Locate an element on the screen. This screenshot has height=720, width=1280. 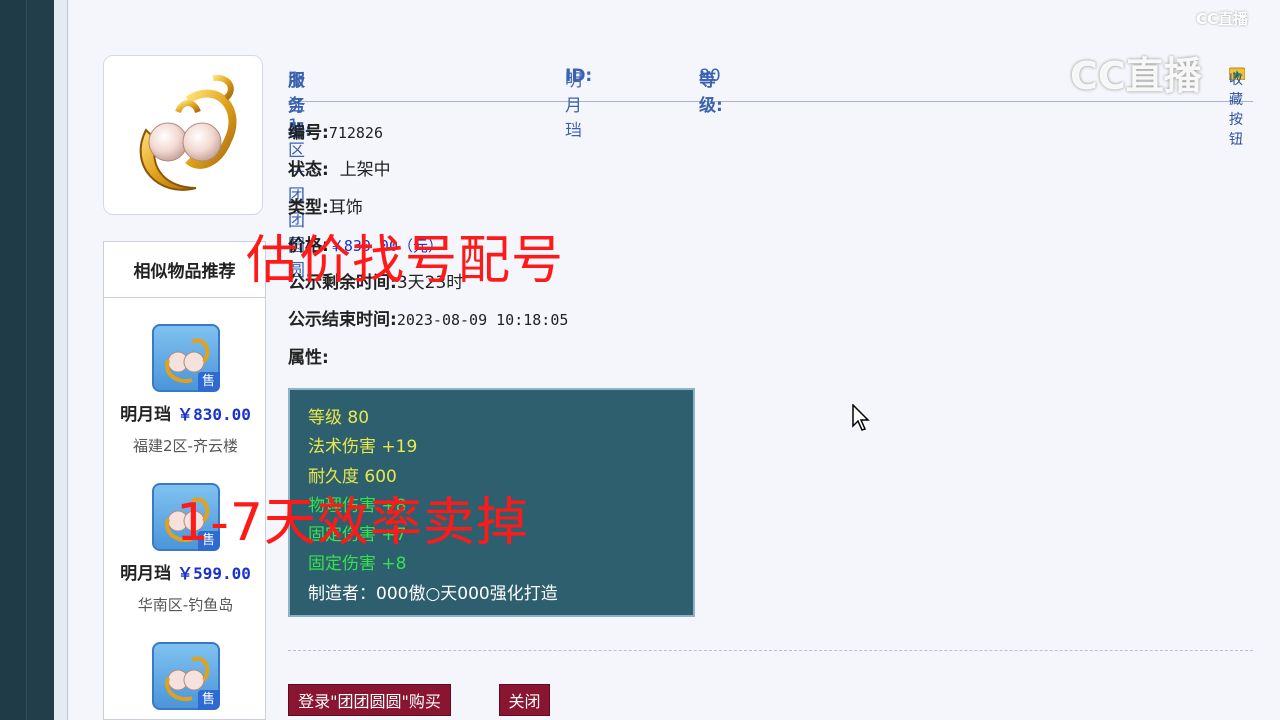
item-status-row: 状态: 上架中 is located at coordinates (339, 167).